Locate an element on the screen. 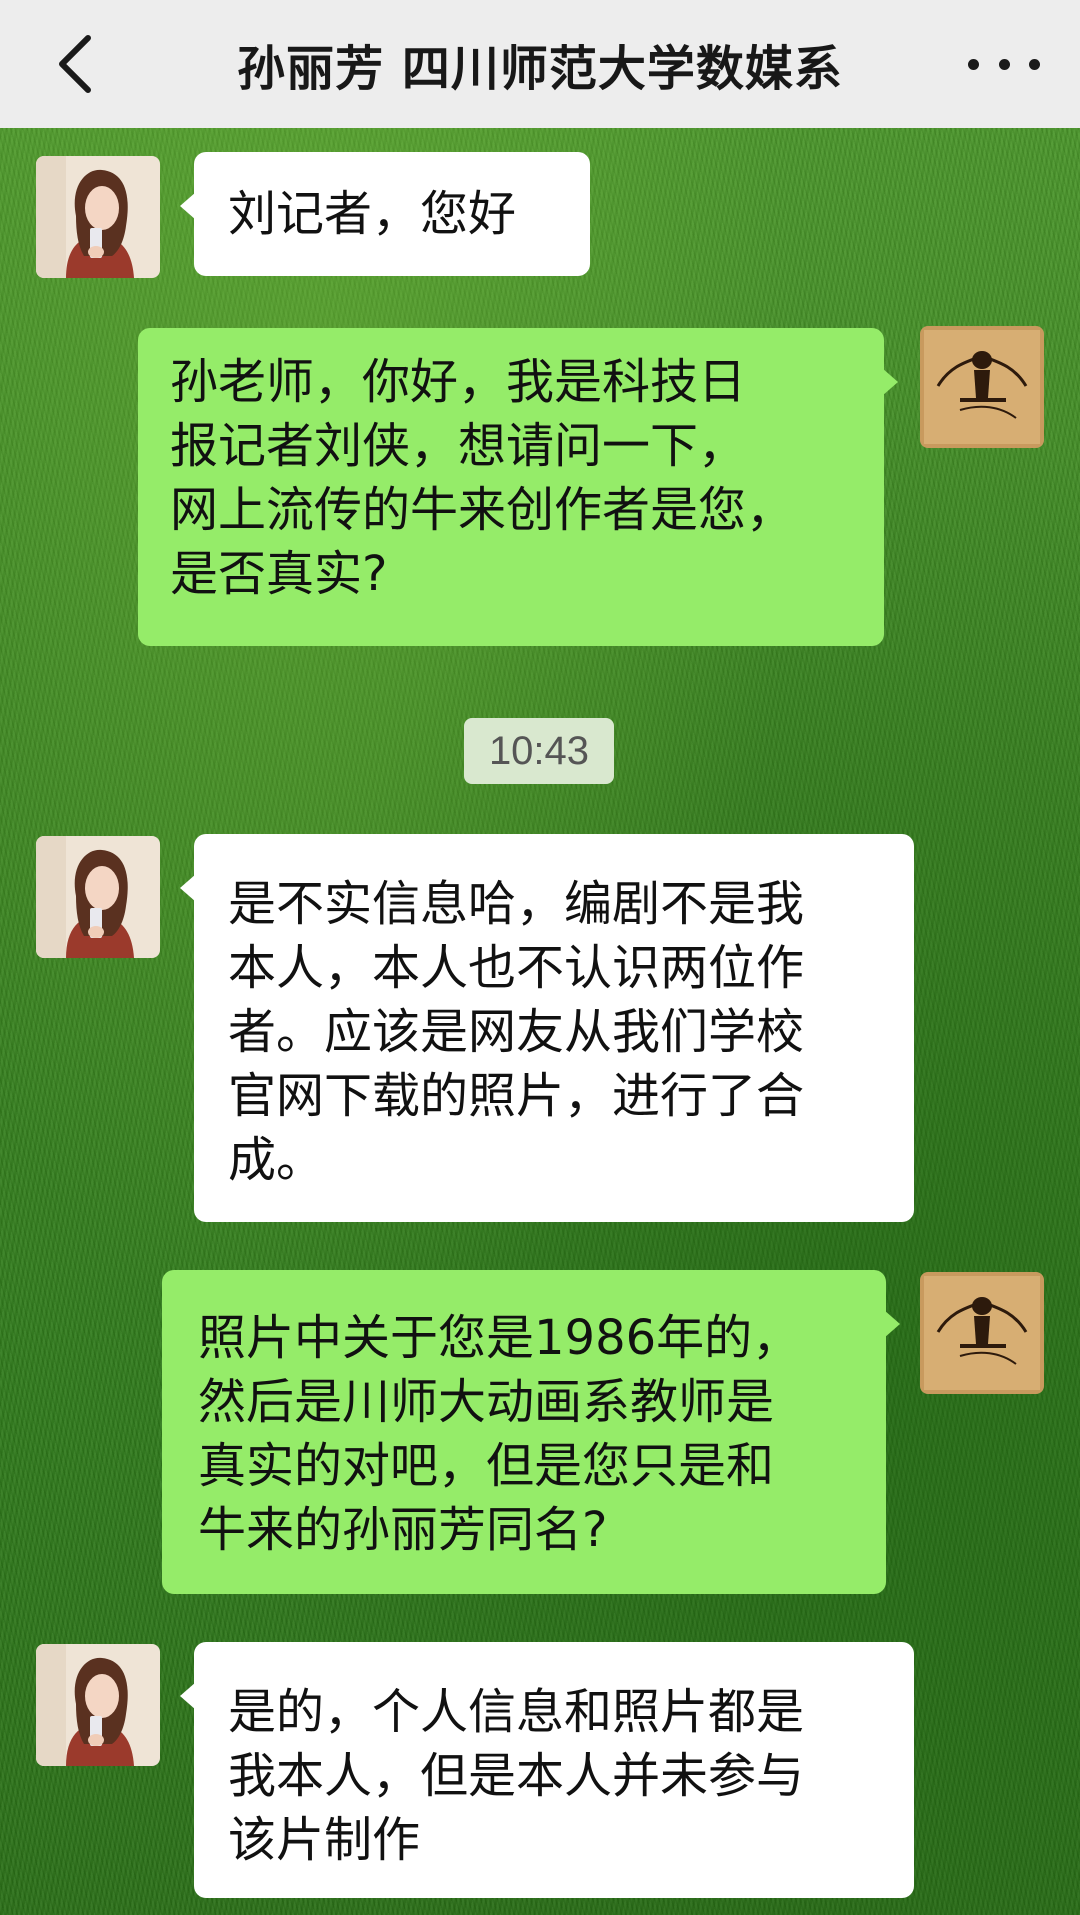  chevron-left-icon is located at coordinates (78, 64).